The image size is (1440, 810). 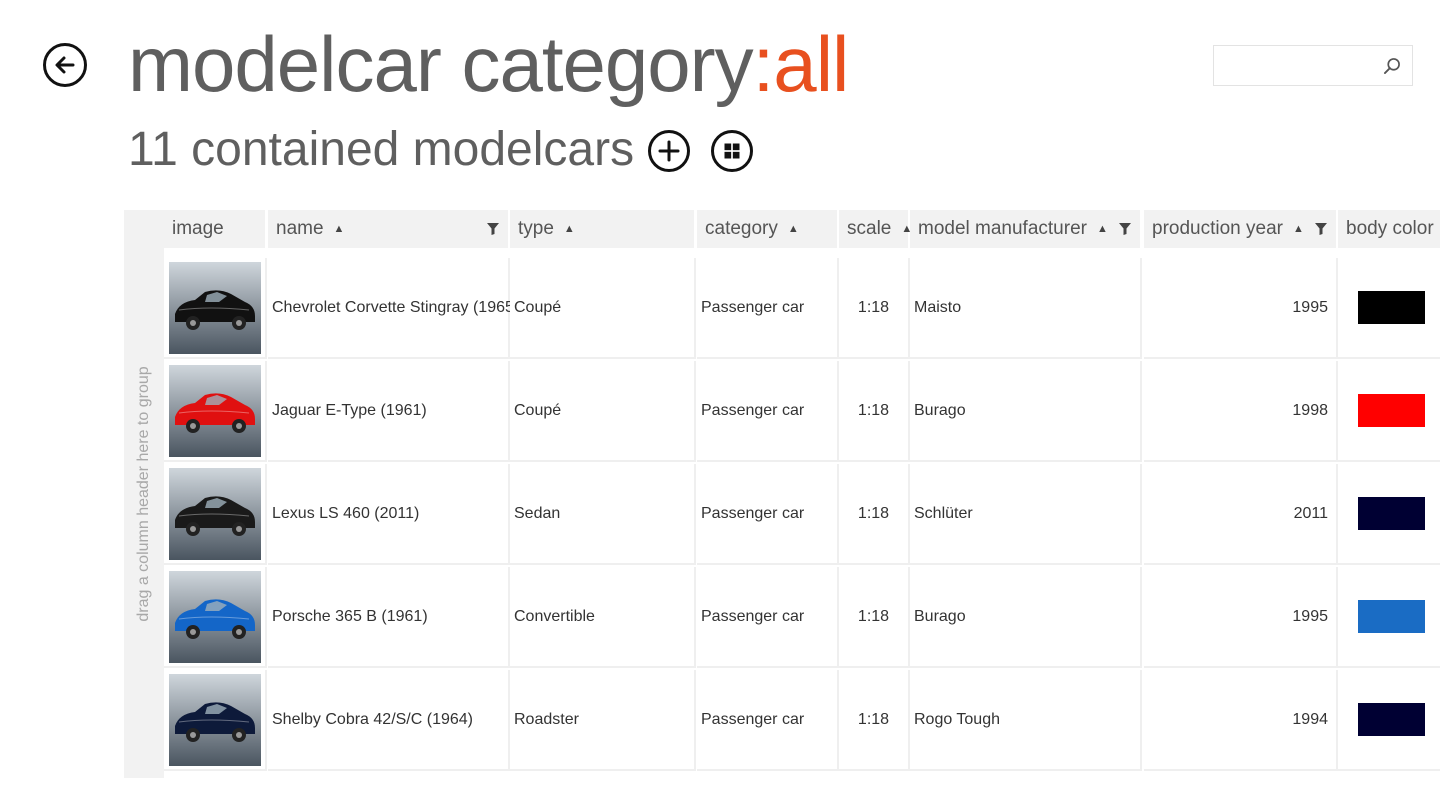 I want to click on plus-icon, so click(x=669, y=151).